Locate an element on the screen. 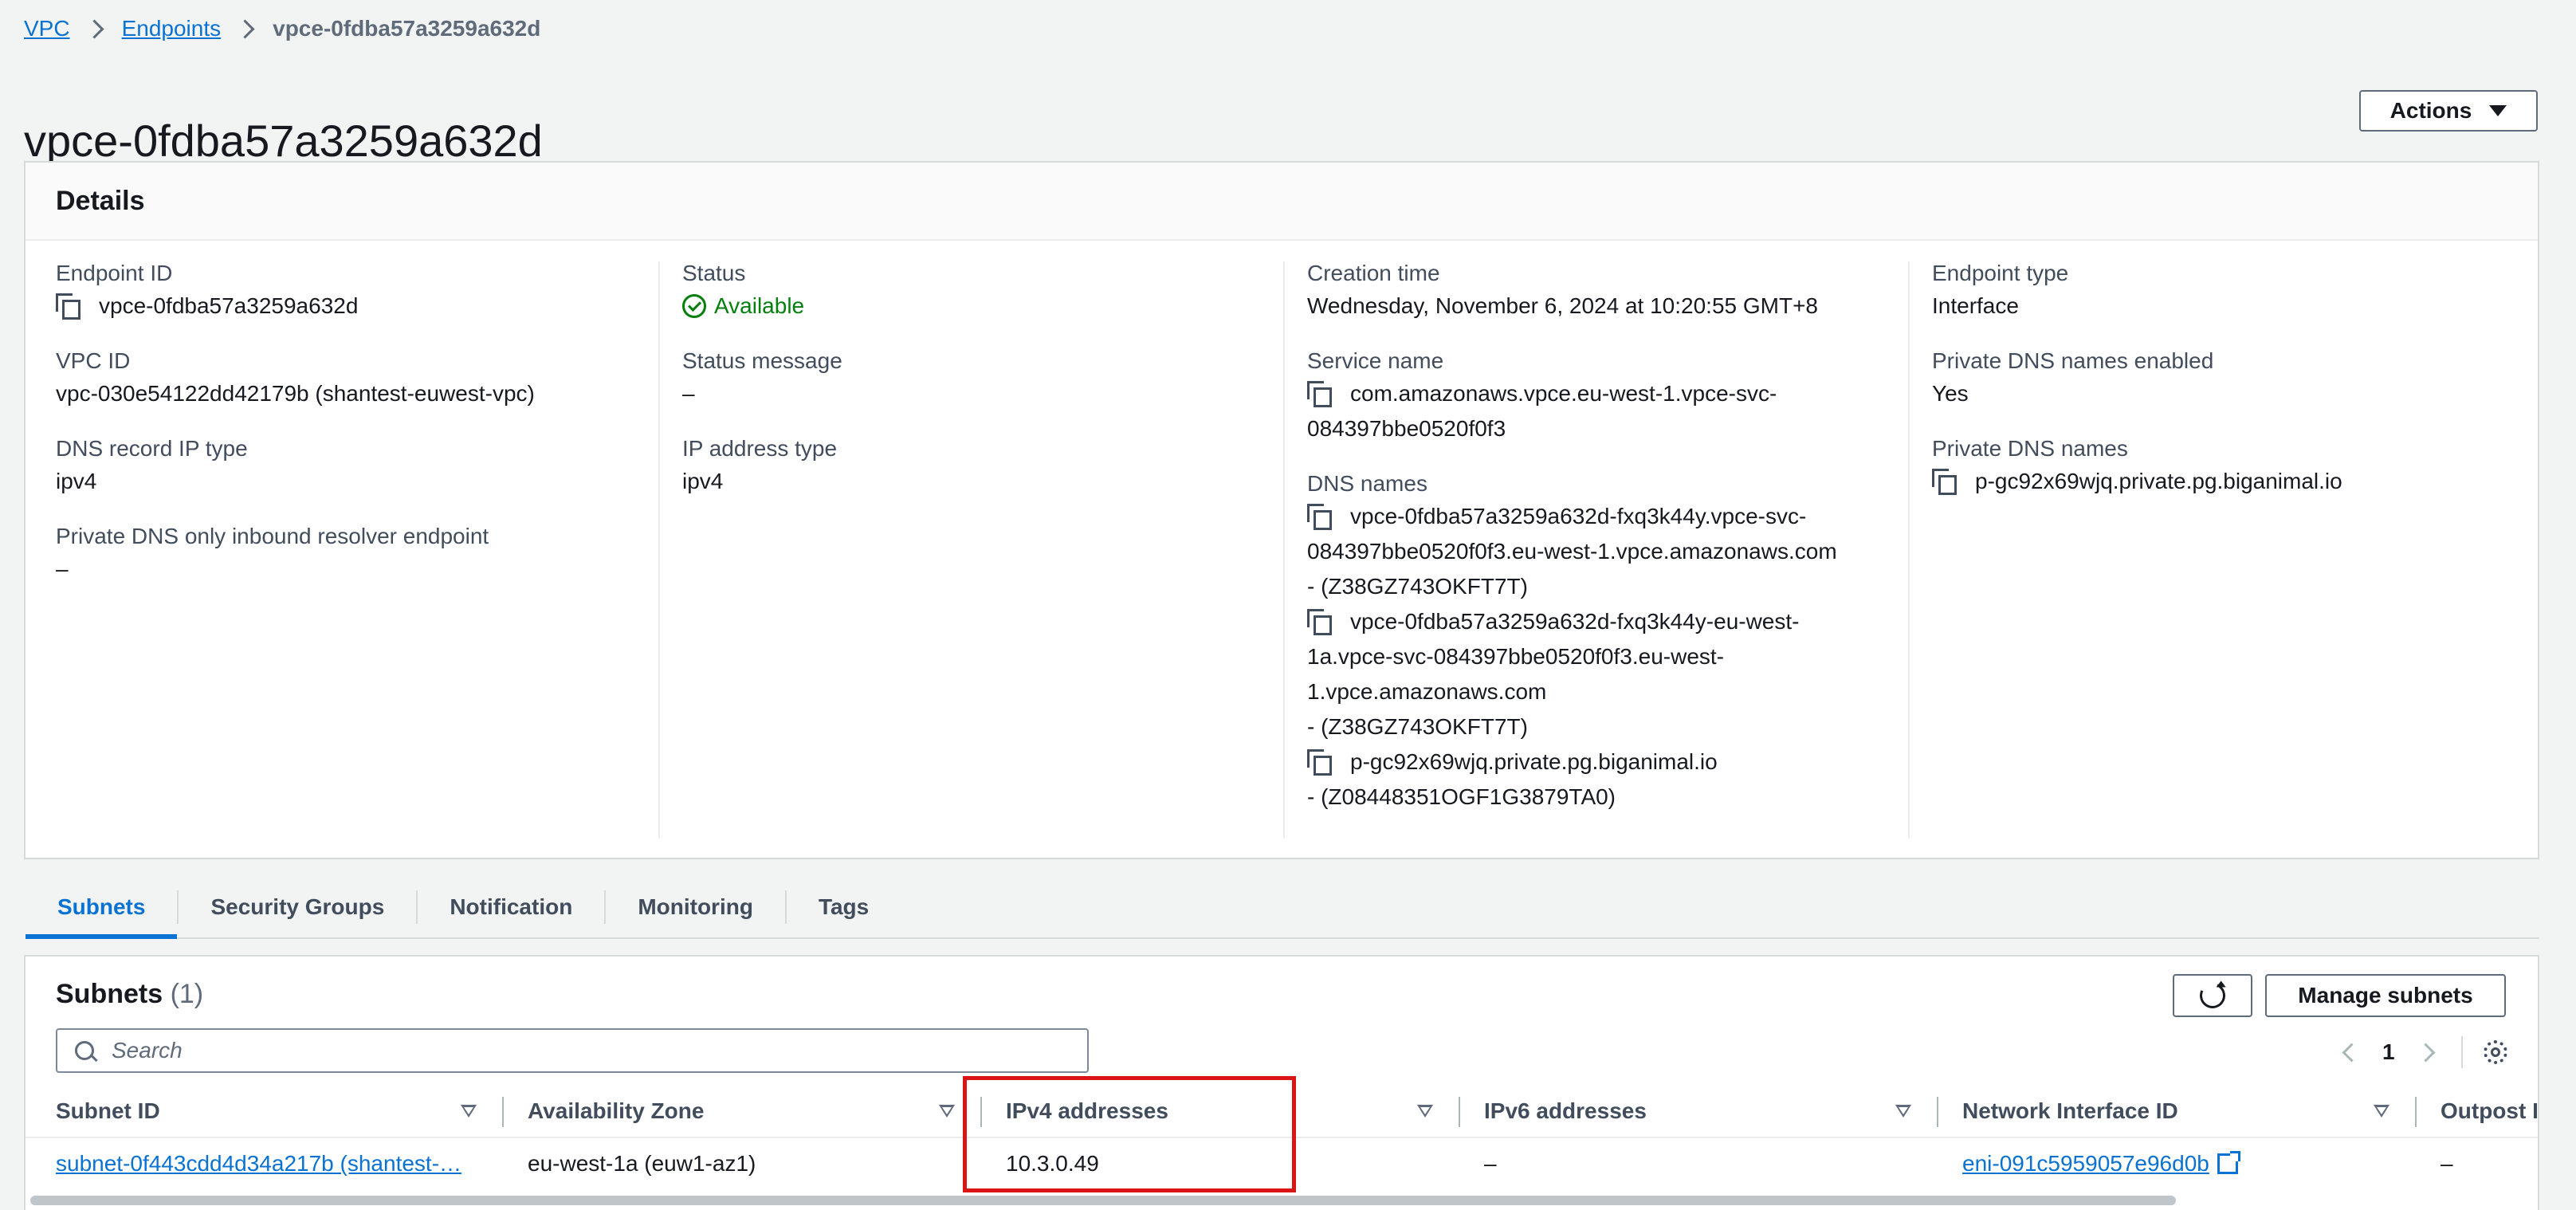  subnets-count: (1) is located at coordinates (187, 994).